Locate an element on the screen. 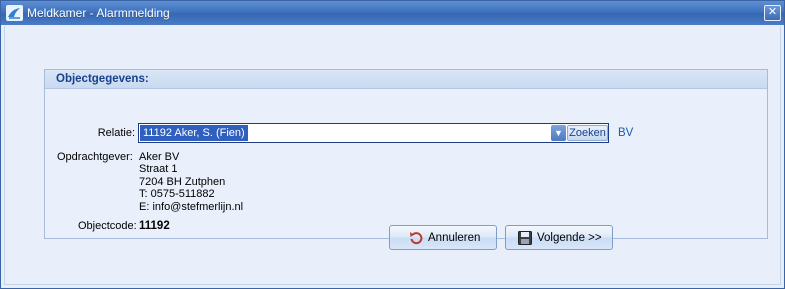  volgende-button: Volgende >> is located at coordinates (559, 237).